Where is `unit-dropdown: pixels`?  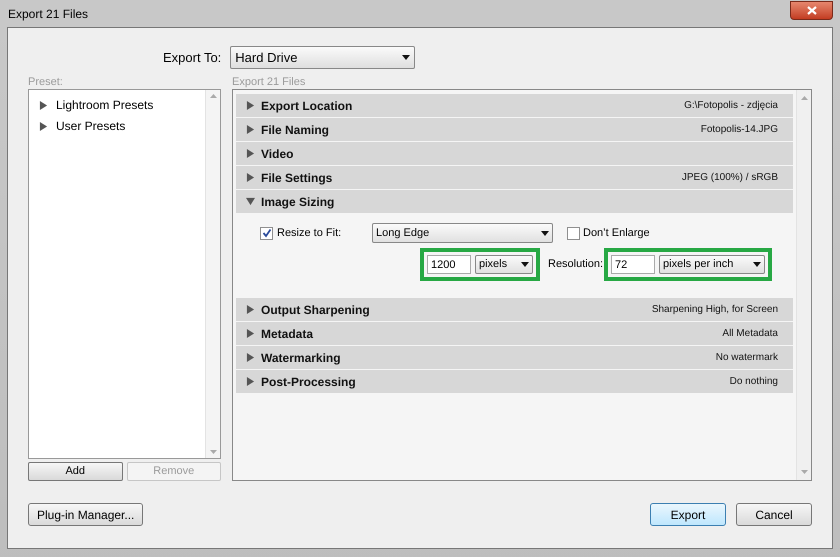
unit-dropdown: pixels is located at coordinates (504, 264).